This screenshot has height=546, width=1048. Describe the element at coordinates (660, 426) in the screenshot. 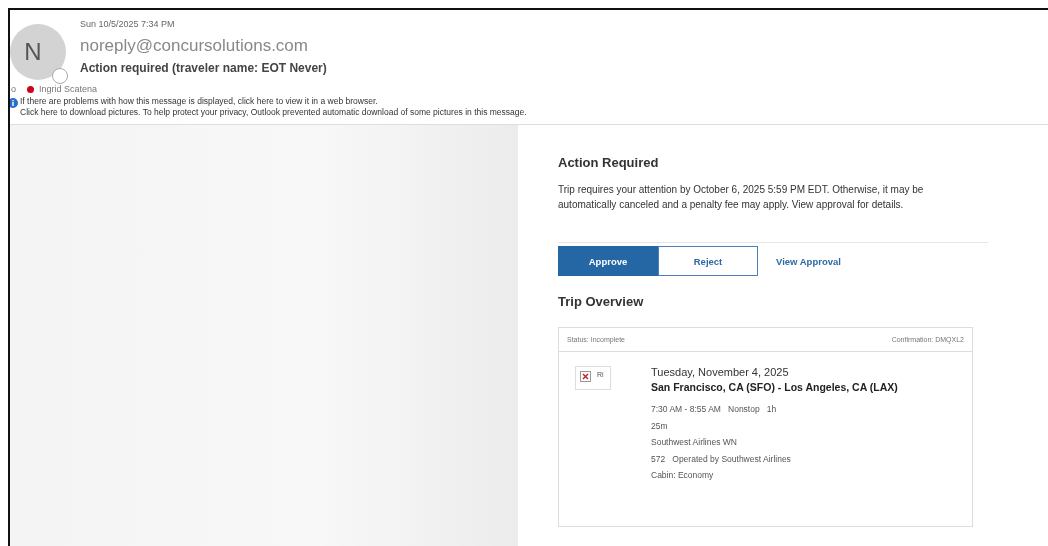

I see `flight-detail: 25m` at that location.